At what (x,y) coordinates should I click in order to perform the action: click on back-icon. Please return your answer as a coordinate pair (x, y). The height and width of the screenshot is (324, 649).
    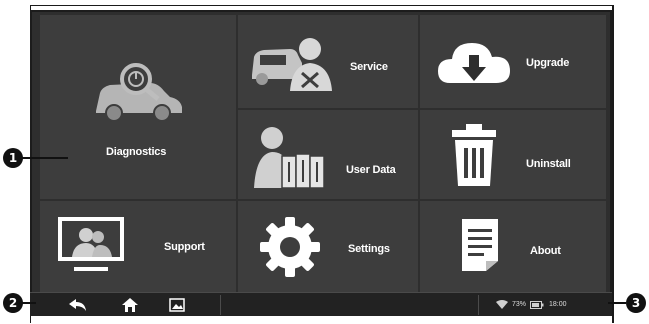
    Looking at the image, I should click on (78, 305).